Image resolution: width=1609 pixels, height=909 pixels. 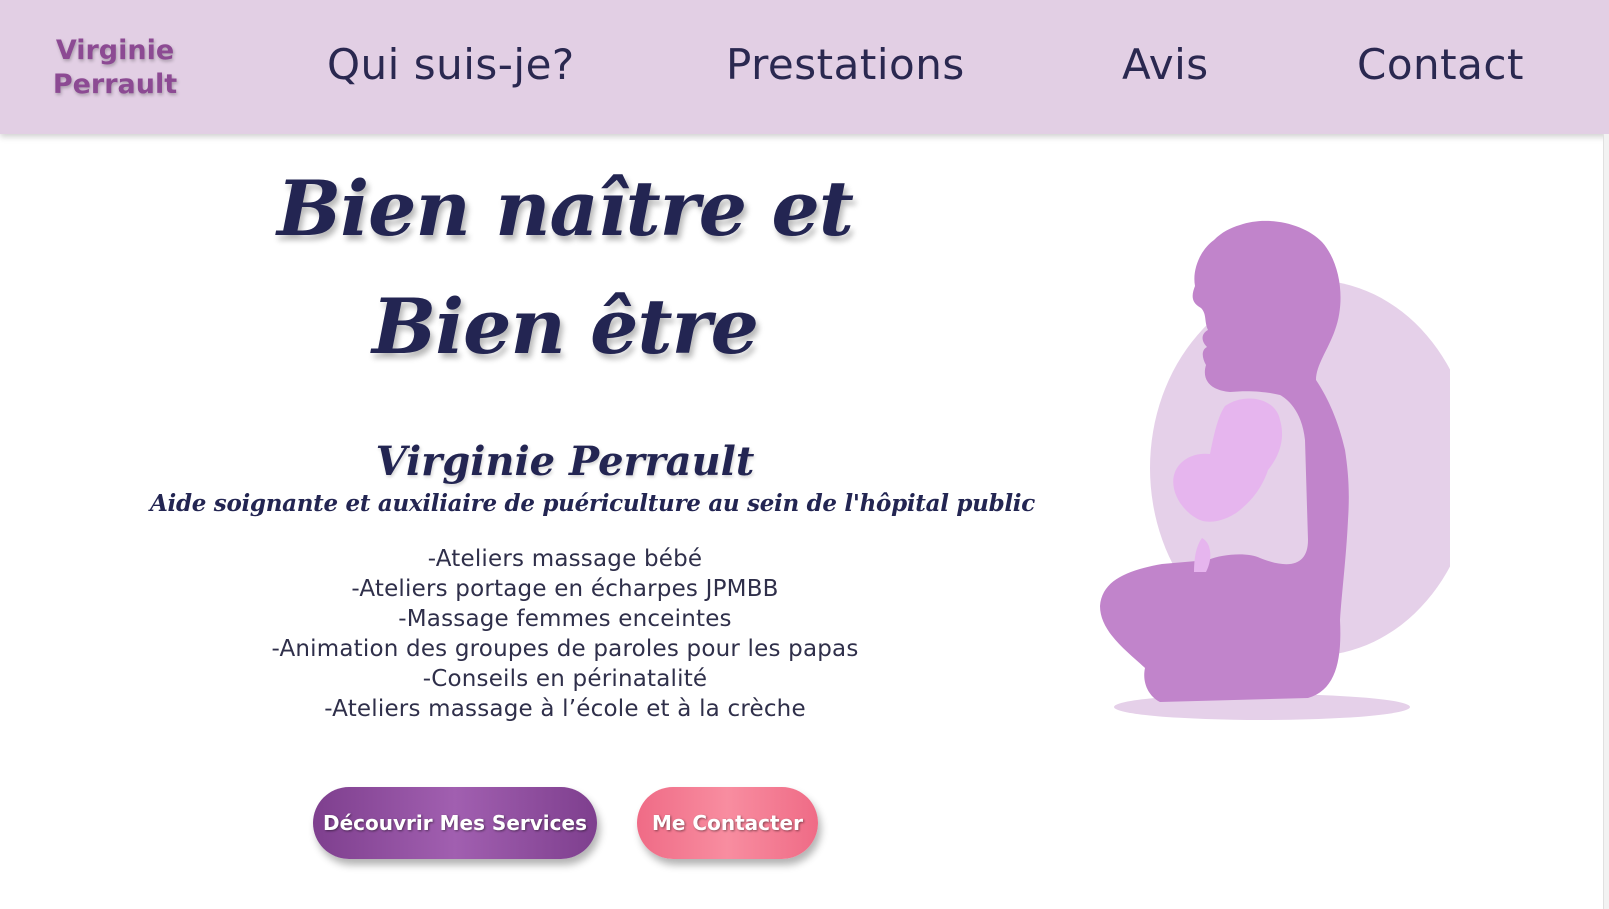 What do you see at coordinates (565, 619) in the screenshot?
I see `service-item: -Massage femmes enceintes` at bounding box center [565, 619].